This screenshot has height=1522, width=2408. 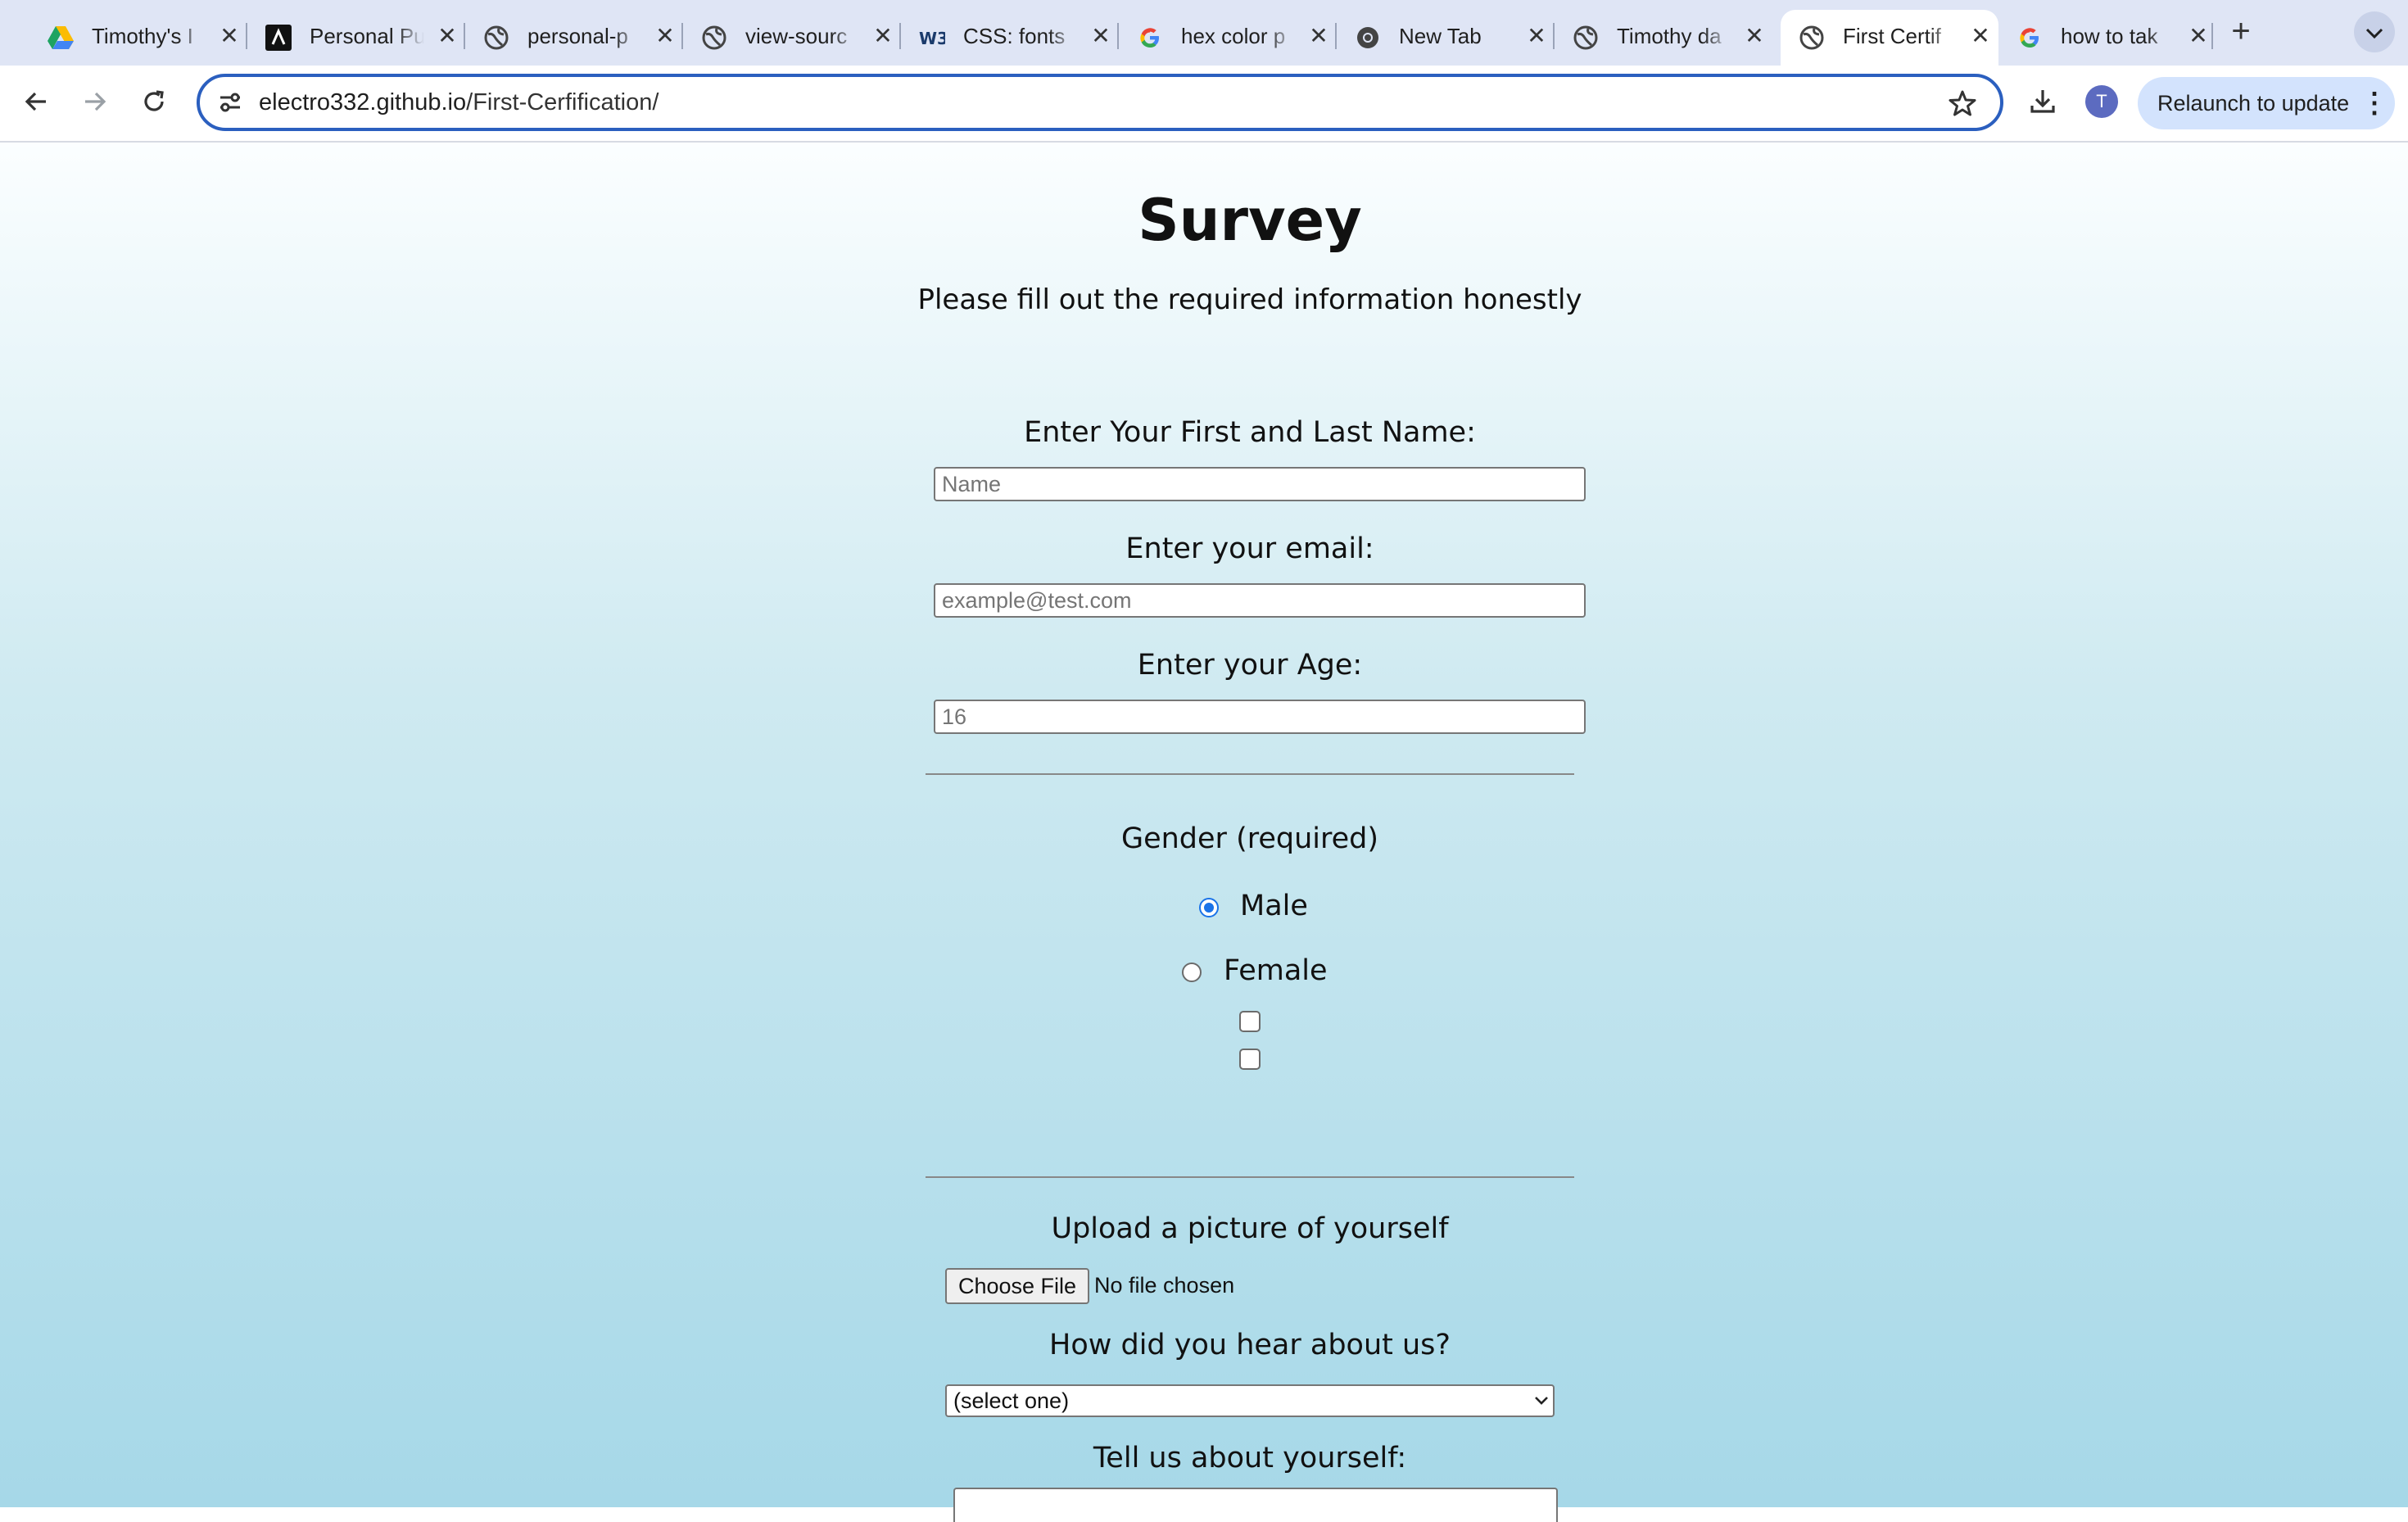 I want to click on tab-hex-color: hex color p ✕, so click(x=1228, y=38).